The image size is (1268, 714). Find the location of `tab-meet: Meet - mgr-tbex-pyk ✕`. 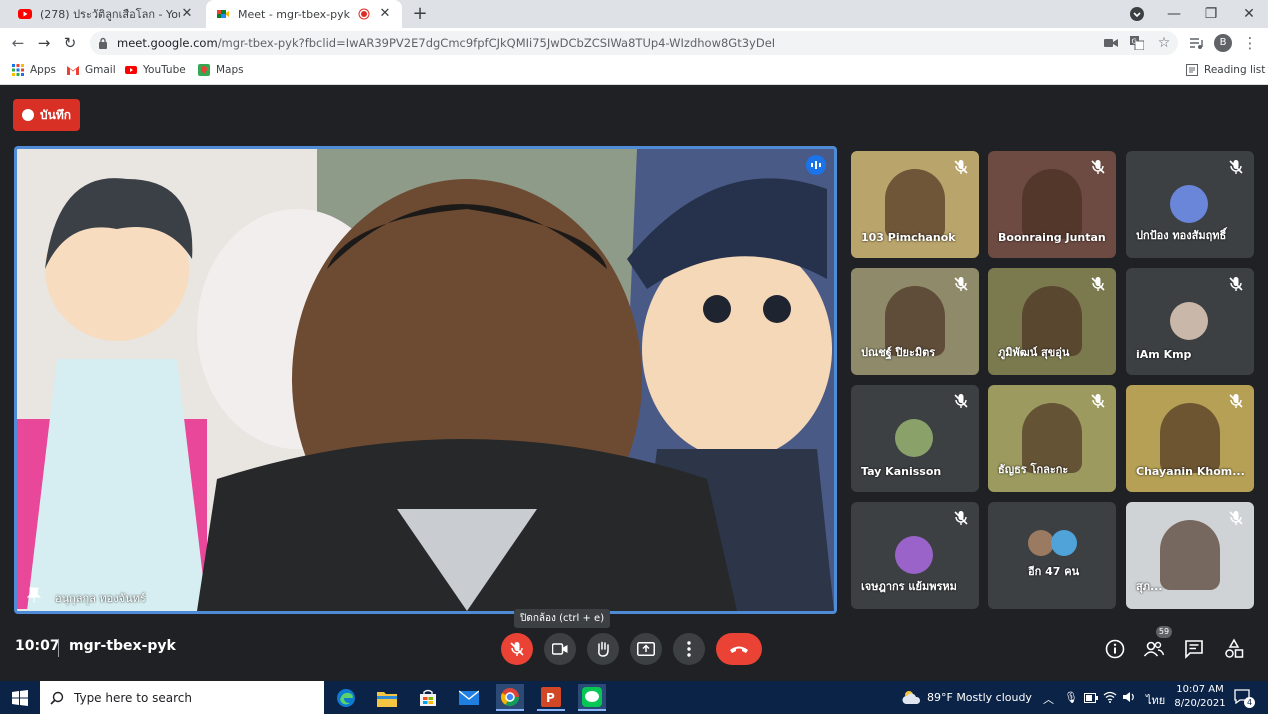

tab-meet: Meet - mgr-tbex-pyk ✕ is located at coordinates (304, 14).